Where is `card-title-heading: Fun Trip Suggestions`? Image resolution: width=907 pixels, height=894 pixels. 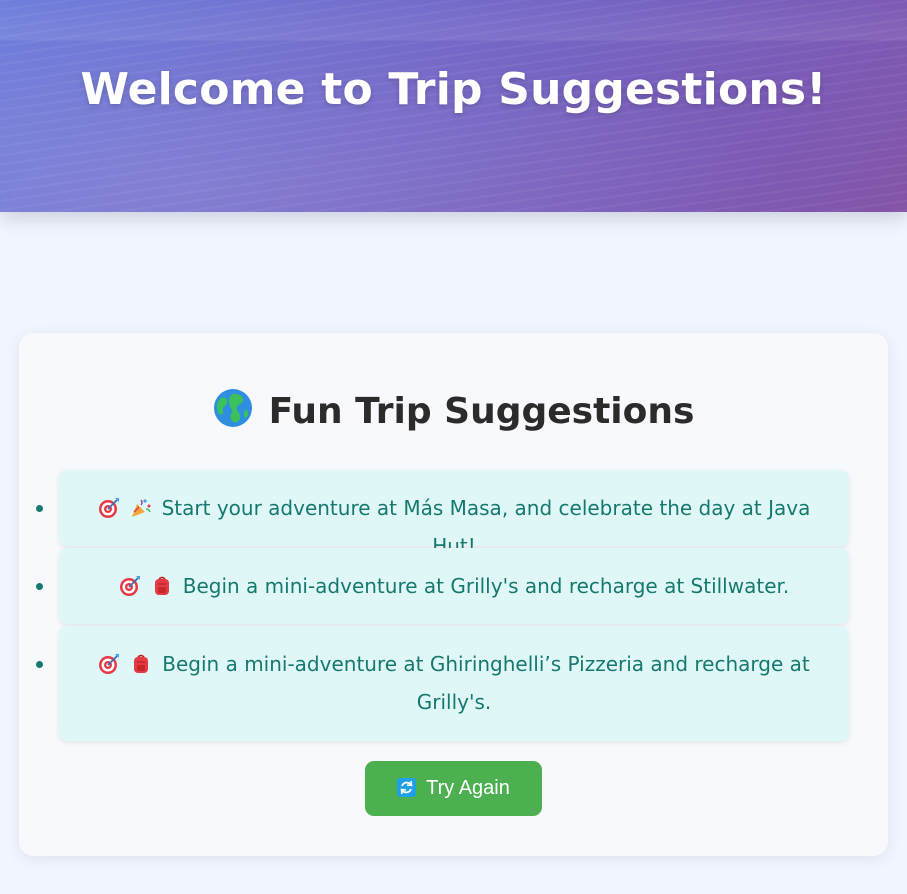
card-title-heading: Fun Trip Suggestions is located at coordinates (453, 410).